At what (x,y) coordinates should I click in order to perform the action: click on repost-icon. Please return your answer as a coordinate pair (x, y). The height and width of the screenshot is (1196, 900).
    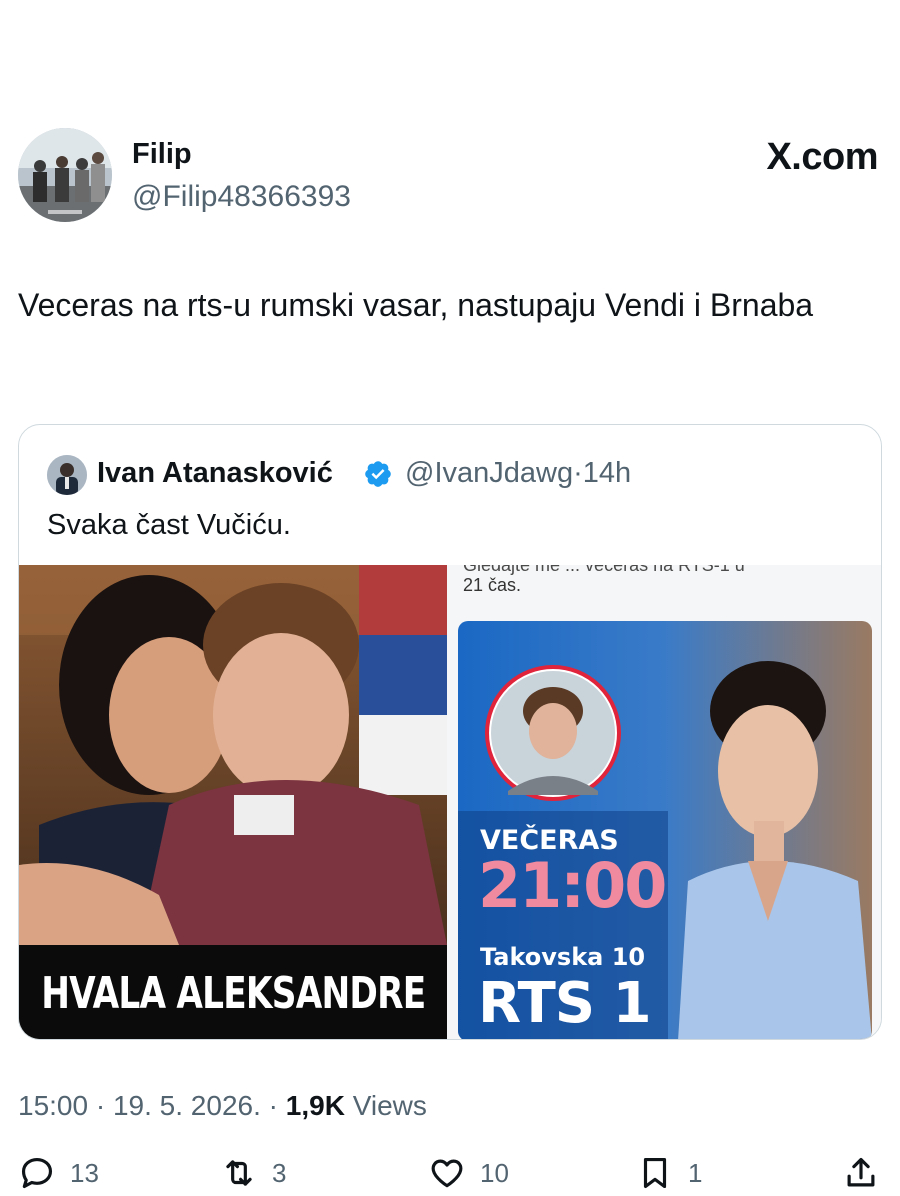
    Looking at the image, I should click on (239, 1173).